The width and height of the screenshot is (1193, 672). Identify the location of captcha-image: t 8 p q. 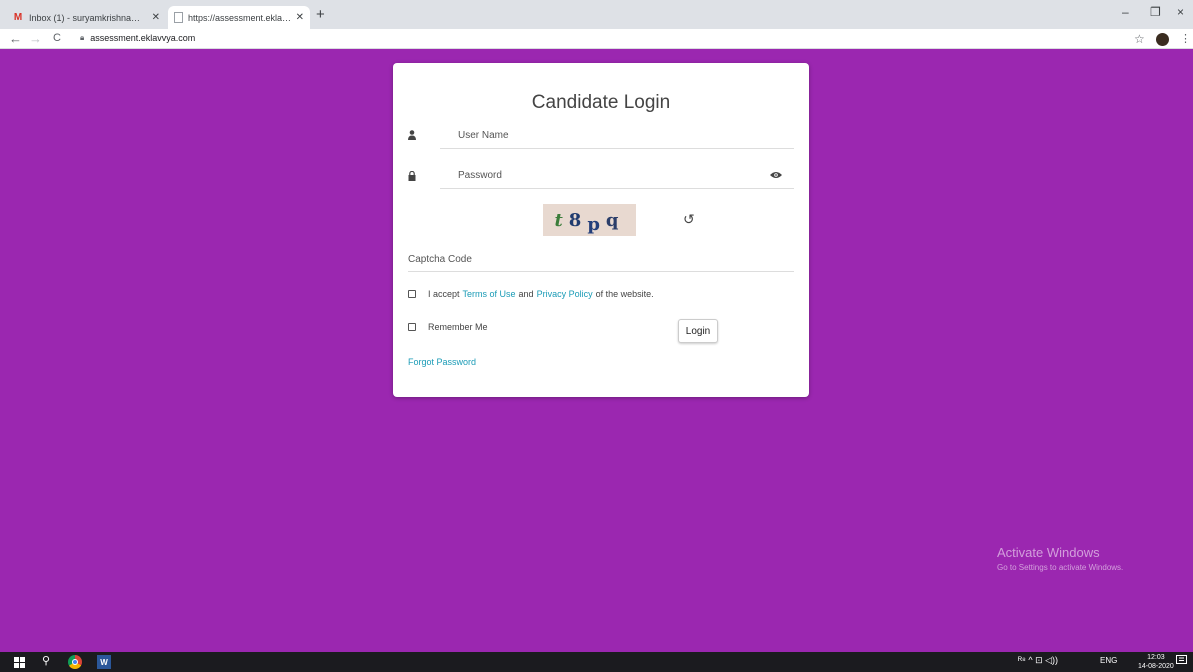
(589, 220).